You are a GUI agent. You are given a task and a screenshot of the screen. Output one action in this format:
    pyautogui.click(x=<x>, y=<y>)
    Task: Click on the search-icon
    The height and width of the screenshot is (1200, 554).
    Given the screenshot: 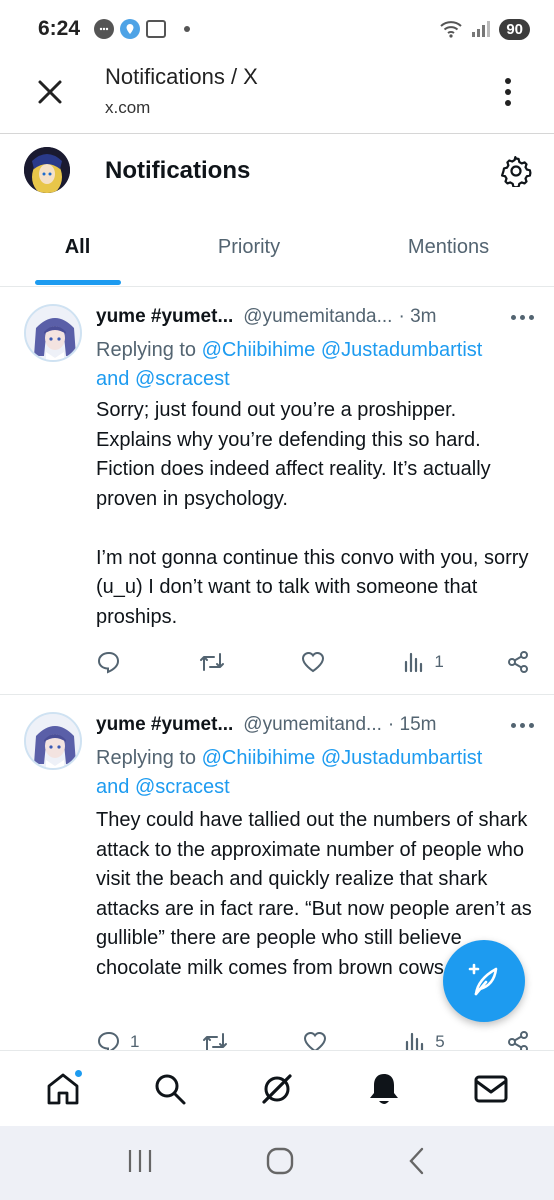 What is the action you would take?
    pyautogui.click(x=170, y=1089)
    